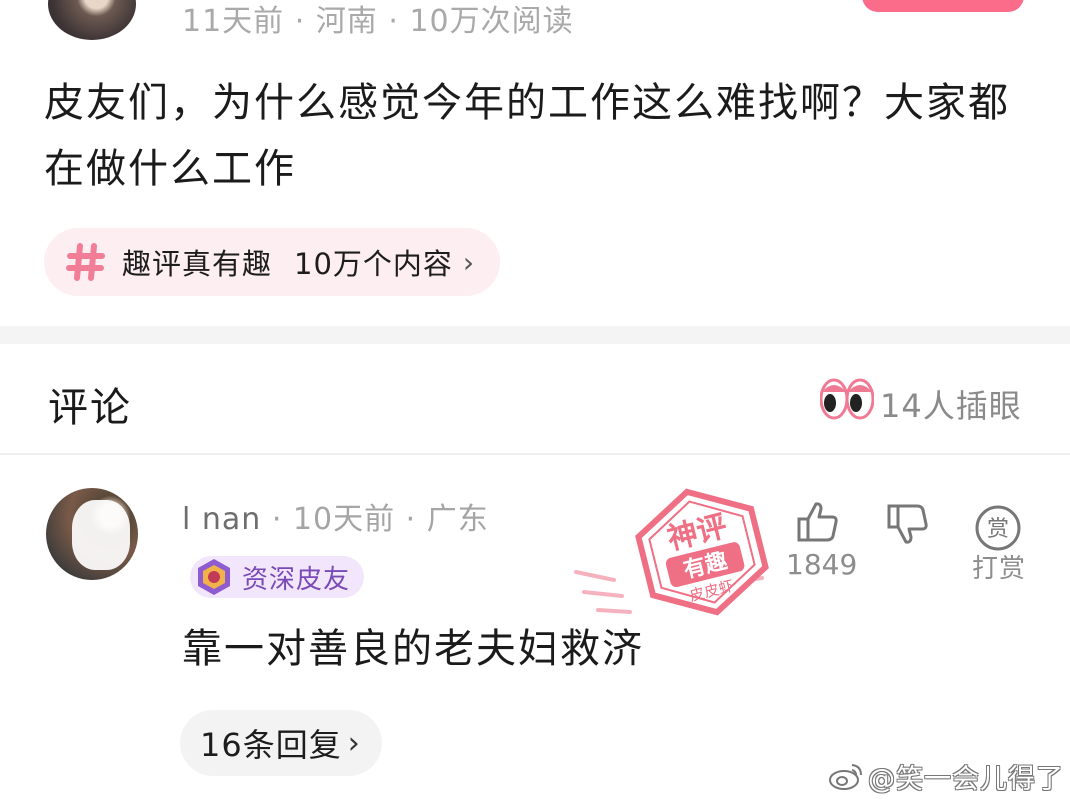 Image resolution: width=1070 pixels, height=802 pixels. I want to click on post-meta: 11天前 · 河南 · 10万次阅读, so click(378, 21).